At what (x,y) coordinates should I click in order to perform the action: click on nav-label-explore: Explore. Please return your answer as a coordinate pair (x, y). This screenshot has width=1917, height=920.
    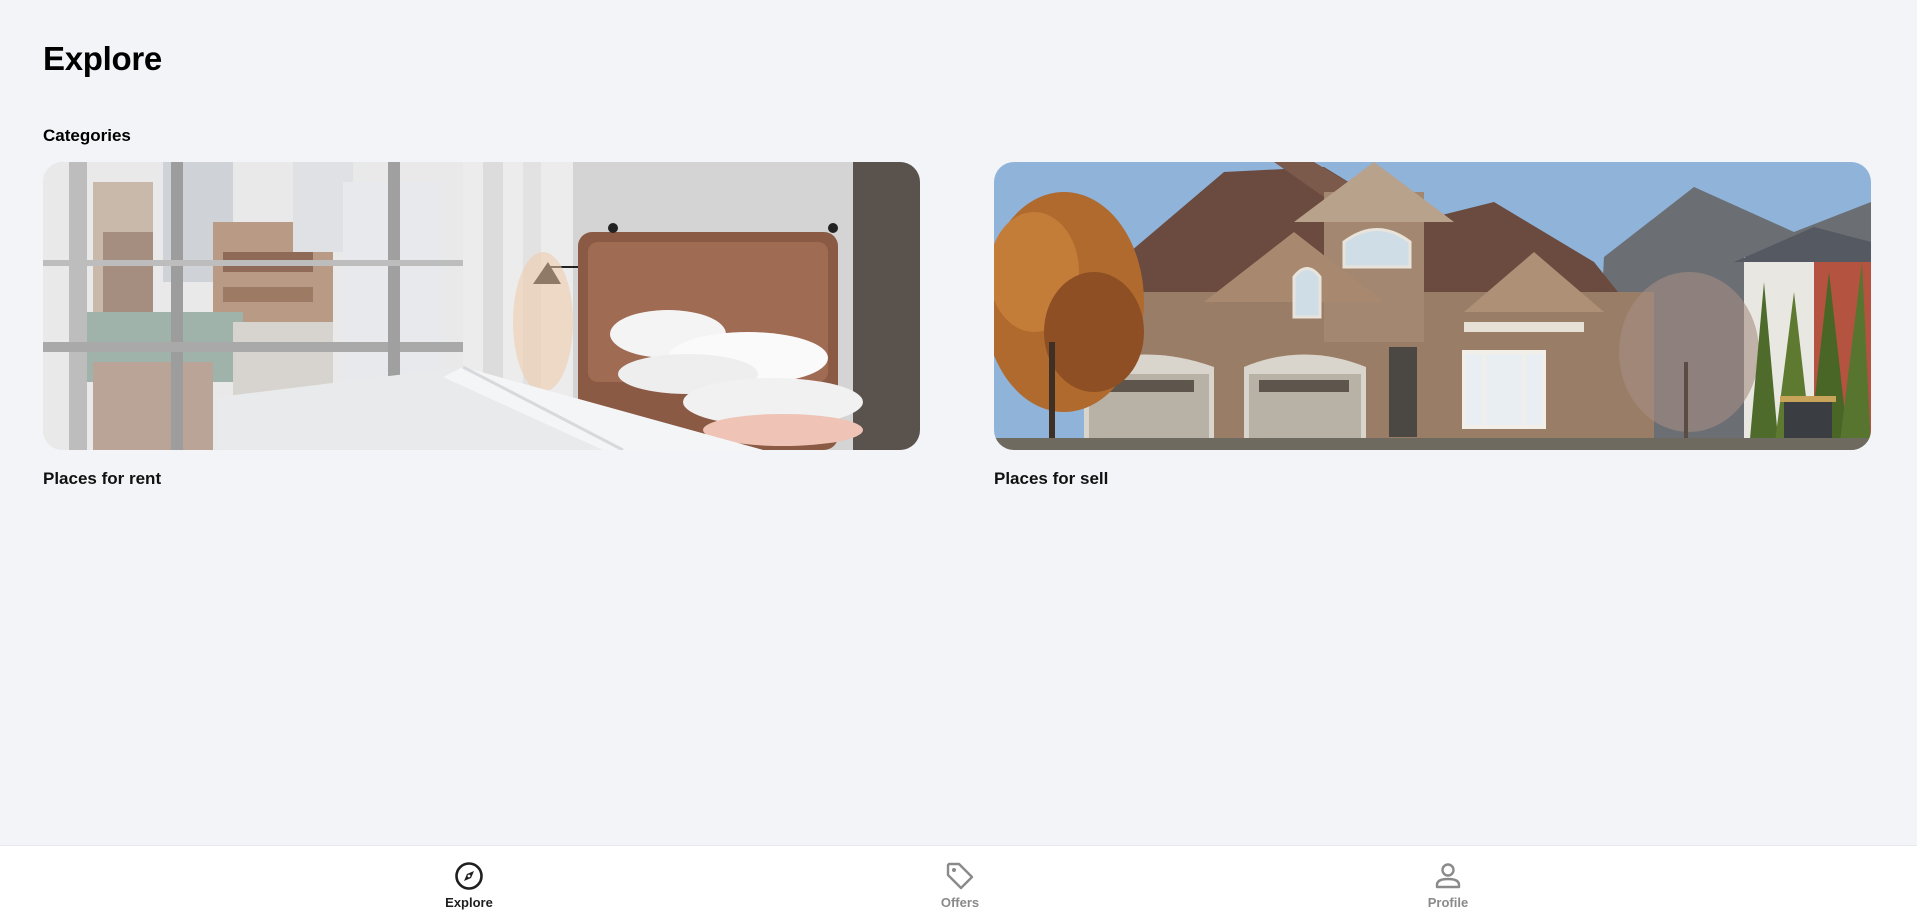
    Looking at the image, I should click on (469, 902).